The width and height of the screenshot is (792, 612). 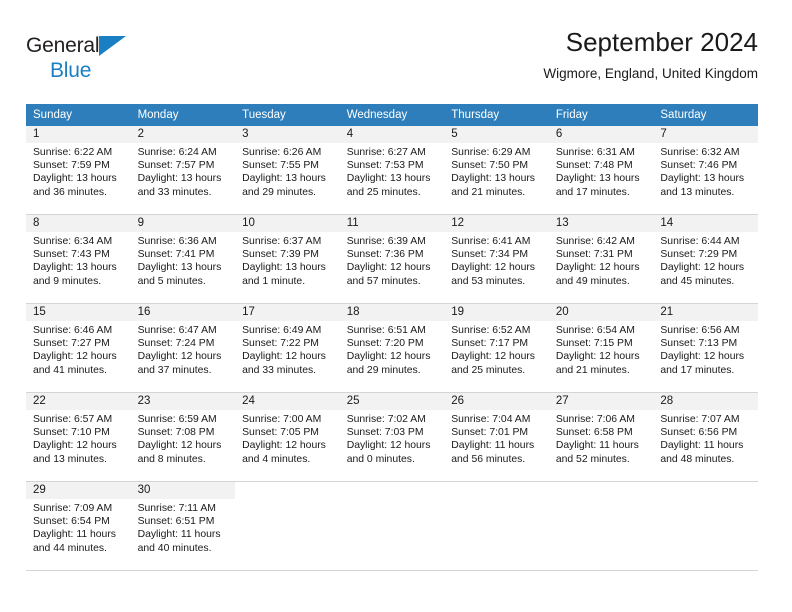 What do you see at coordinates (592, 281) in the screenshot?
I see `daylight-duration-line2: and 49 minutes.` at bounding box center [592, 281].